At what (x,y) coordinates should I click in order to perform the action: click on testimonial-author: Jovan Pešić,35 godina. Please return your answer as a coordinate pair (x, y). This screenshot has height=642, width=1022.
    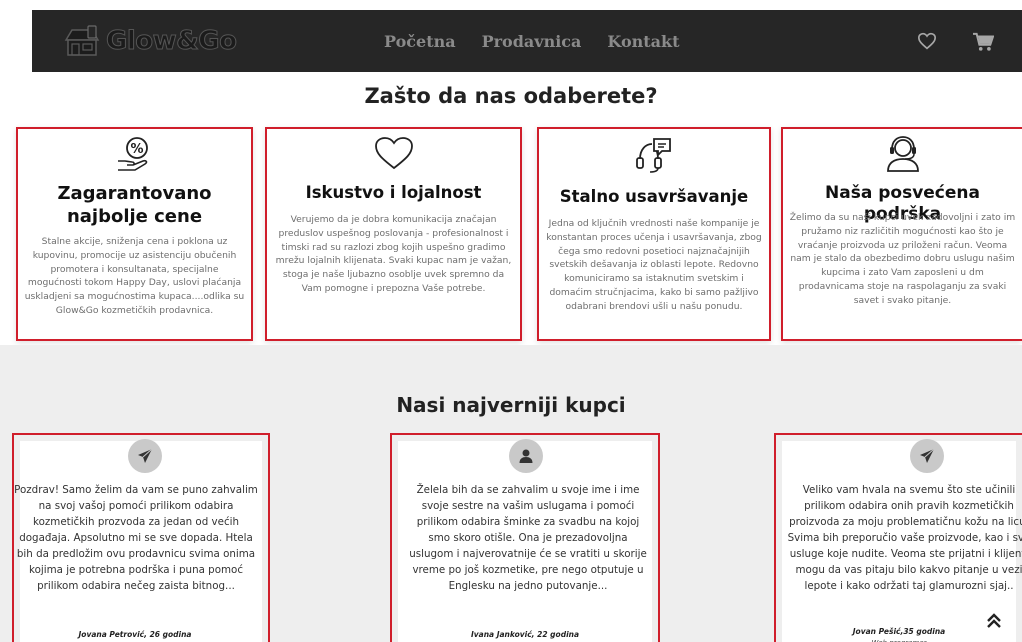
    Looking at the image, I should click on (899, 631).